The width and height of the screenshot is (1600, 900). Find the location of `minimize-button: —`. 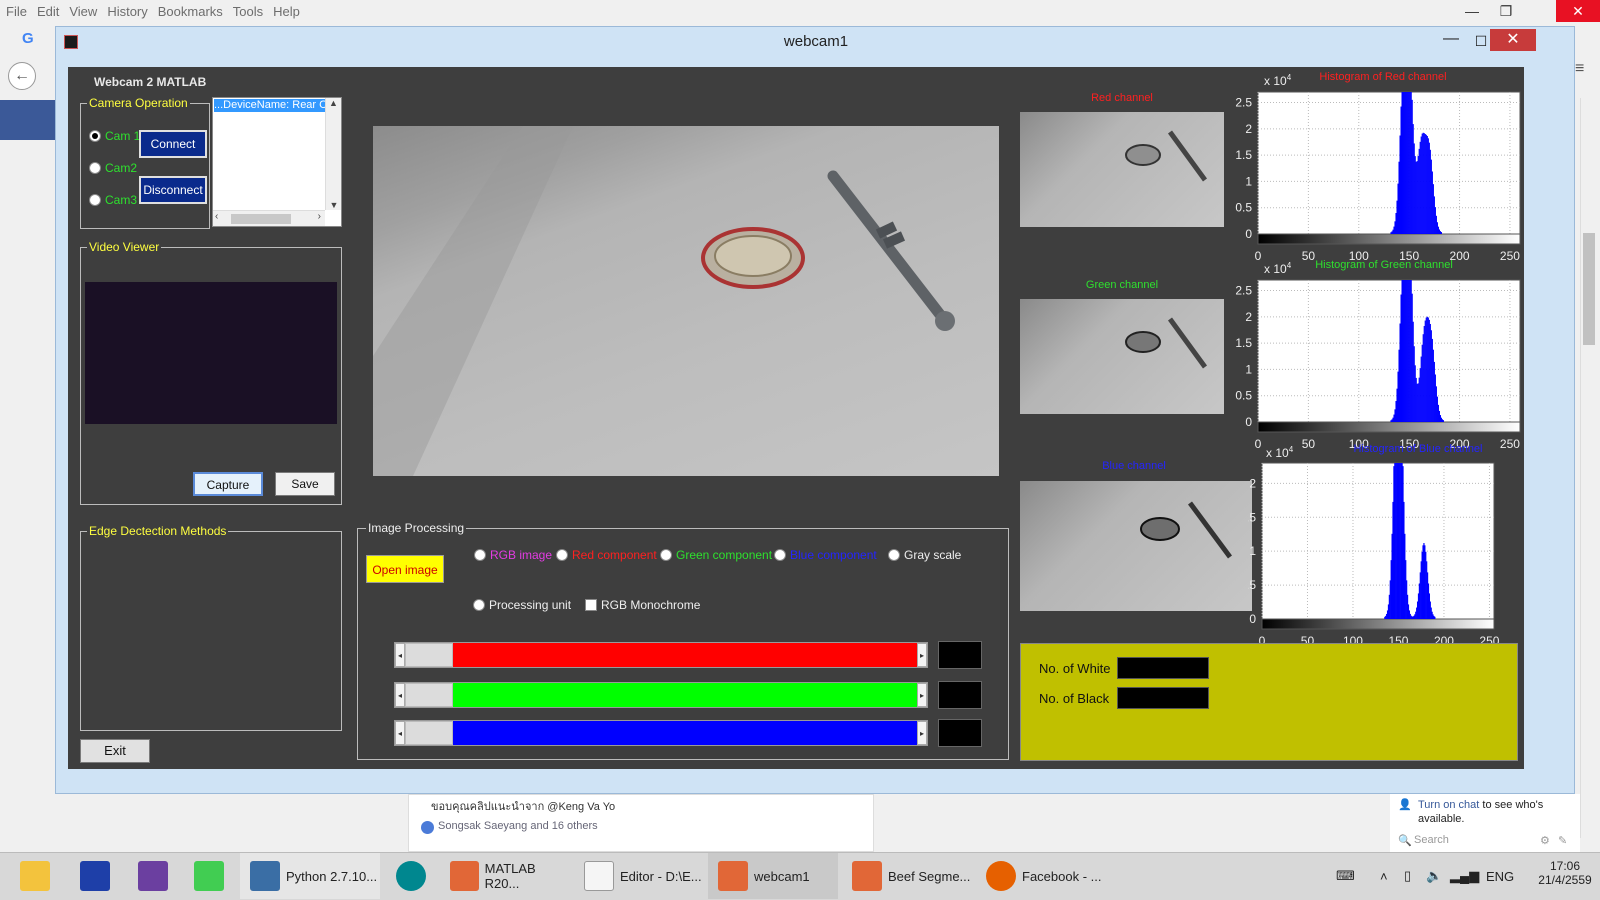

minimize-button: — is located at coordinates (1451, 41).